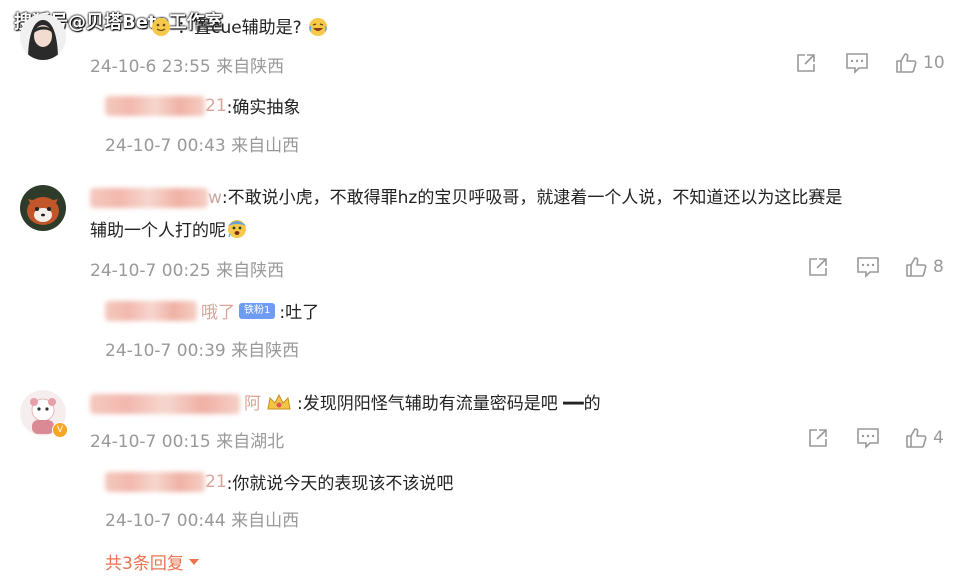 This screenshot has width=973, height=588. I want to click on comment-text: :发现阴阳怪气辅助有流量密码是吧 ━━的, so click(449, 404).